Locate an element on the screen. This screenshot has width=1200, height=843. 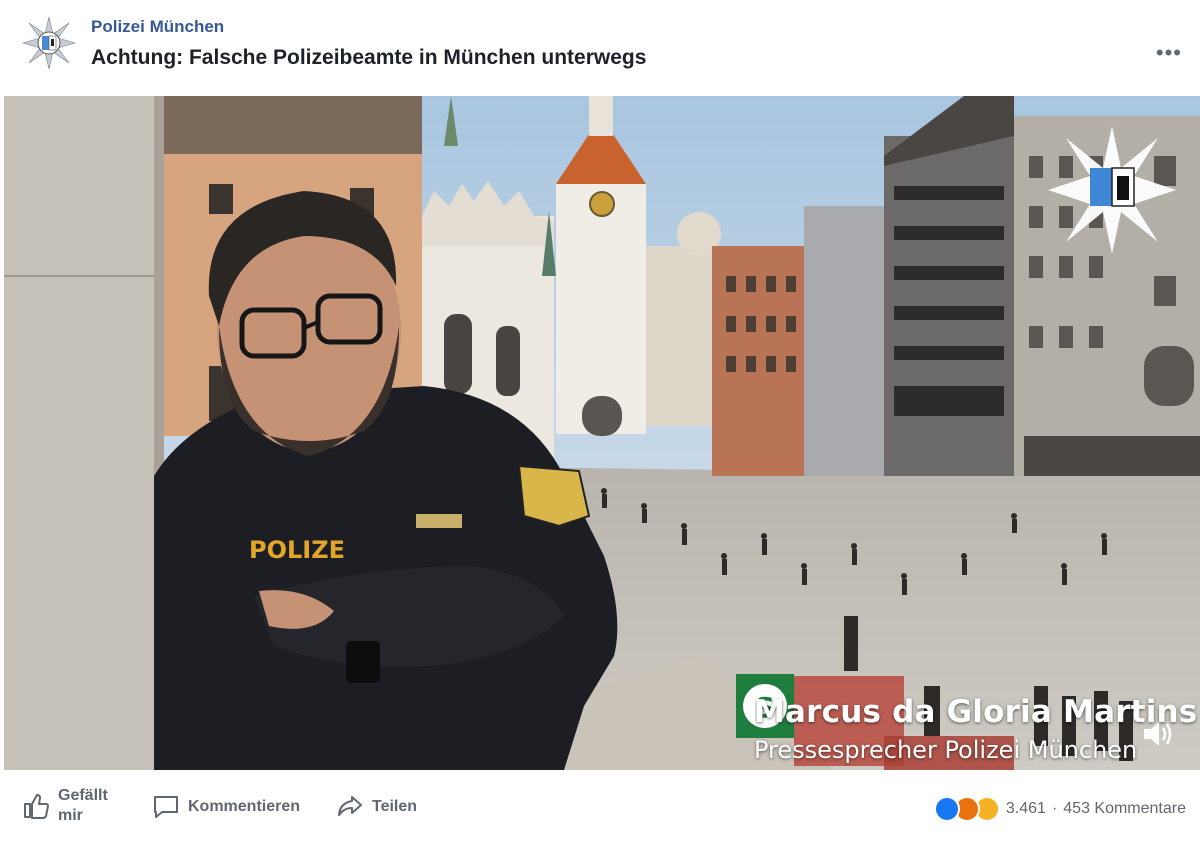
share-arrow-icon is located at coordinates (350, 806).